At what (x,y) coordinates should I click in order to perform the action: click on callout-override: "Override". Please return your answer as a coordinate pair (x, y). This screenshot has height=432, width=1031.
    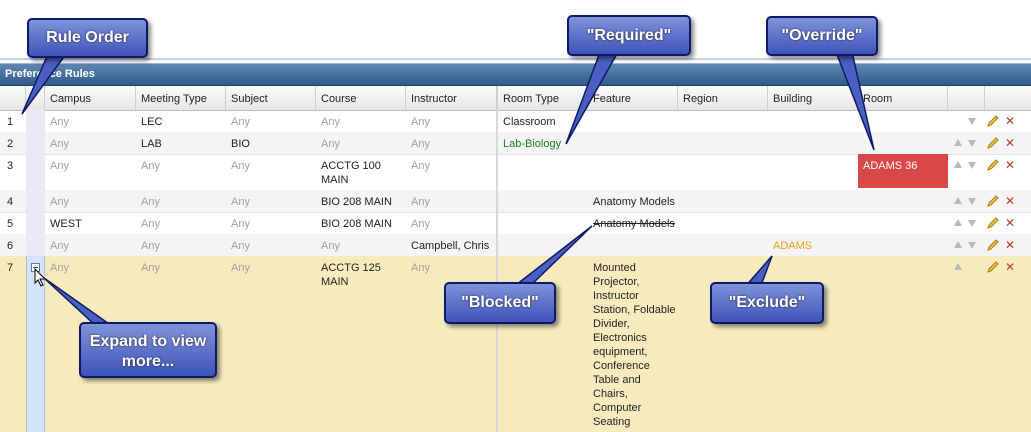
    Looking at the image, I should click on (822, 36).